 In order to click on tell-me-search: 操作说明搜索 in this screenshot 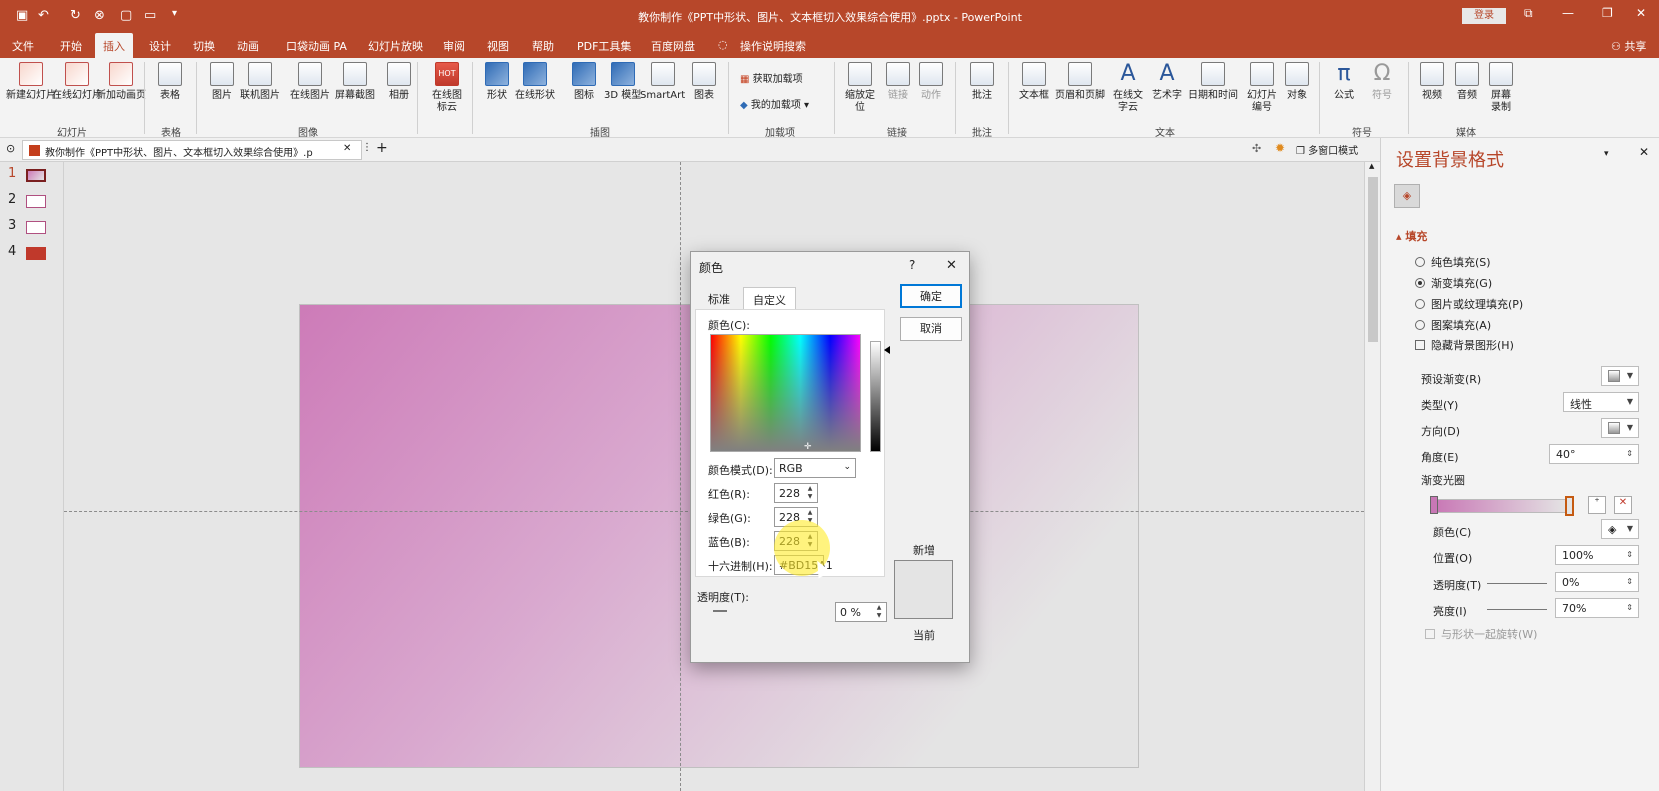, I will do `click(773, 46)`.